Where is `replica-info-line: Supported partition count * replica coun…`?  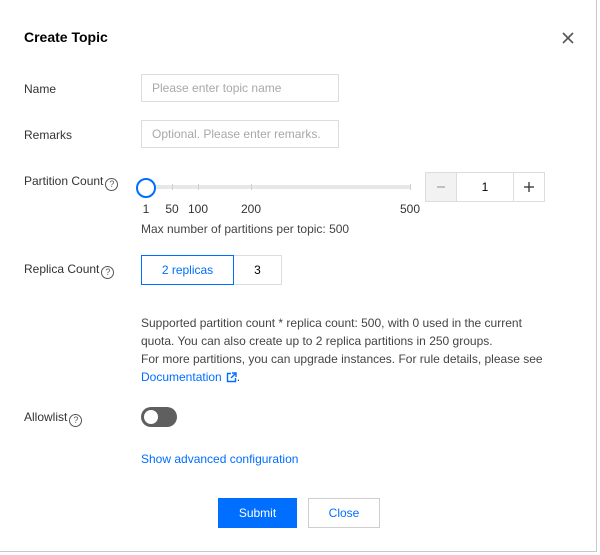 replica-info-line: Supported partition count * replica coun… is located at coordinates (331, 323).